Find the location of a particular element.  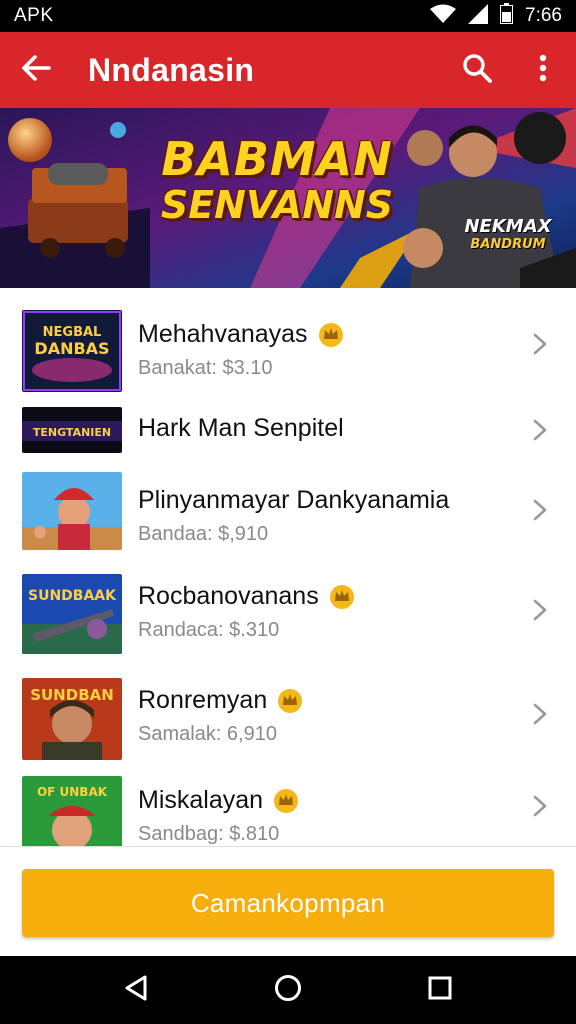

signal-icon is located at coordinates (478, 16).